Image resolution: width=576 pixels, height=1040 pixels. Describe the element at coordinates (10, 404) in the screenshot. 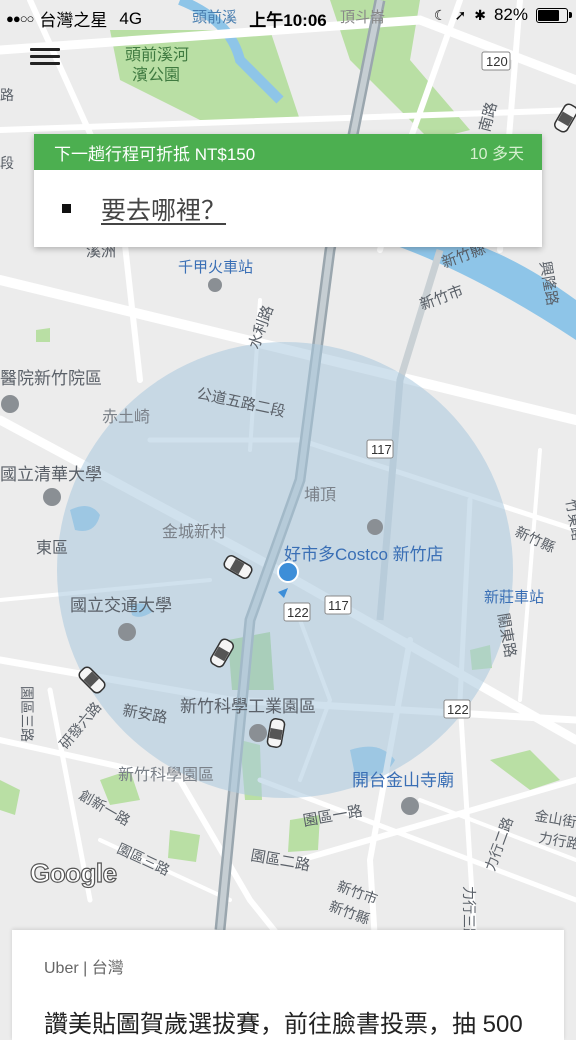

I see `hospital-icon` at that location.